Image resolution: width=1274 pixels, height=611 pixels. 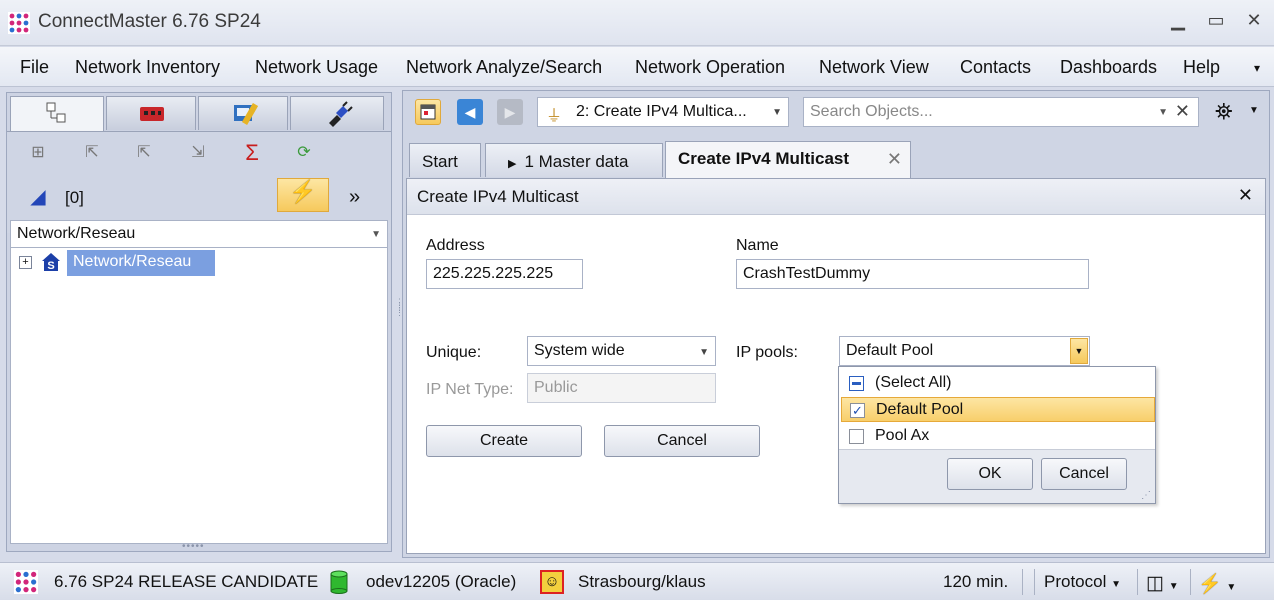 I want to click on tab-create-ipv4-multicast: Create IPv4 Multicast ✕, so click(x=788, y=160).